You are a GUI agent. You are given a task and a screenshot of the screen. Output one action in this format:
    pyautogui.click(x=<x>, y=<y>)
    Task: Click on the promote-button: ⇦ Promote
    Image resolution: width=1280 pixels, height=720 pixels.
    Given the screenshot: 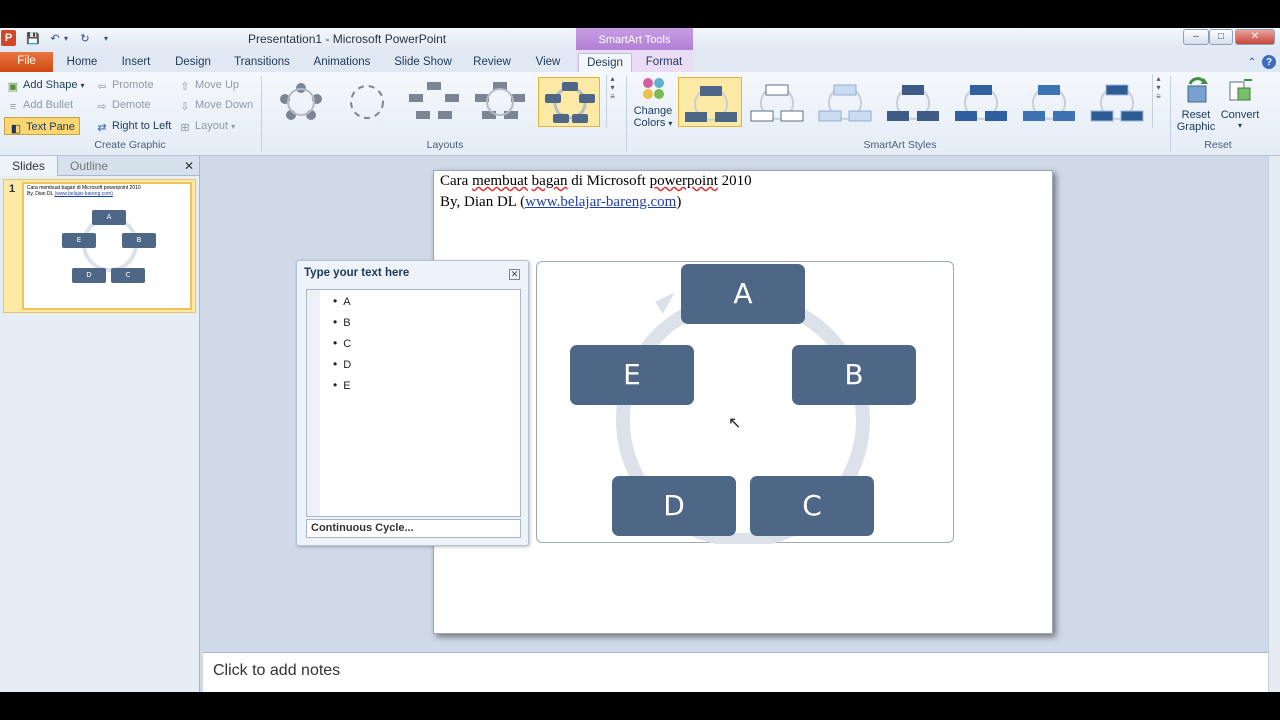 What is the action you would take?
    pyautogui.click(x=124, y=85)
    